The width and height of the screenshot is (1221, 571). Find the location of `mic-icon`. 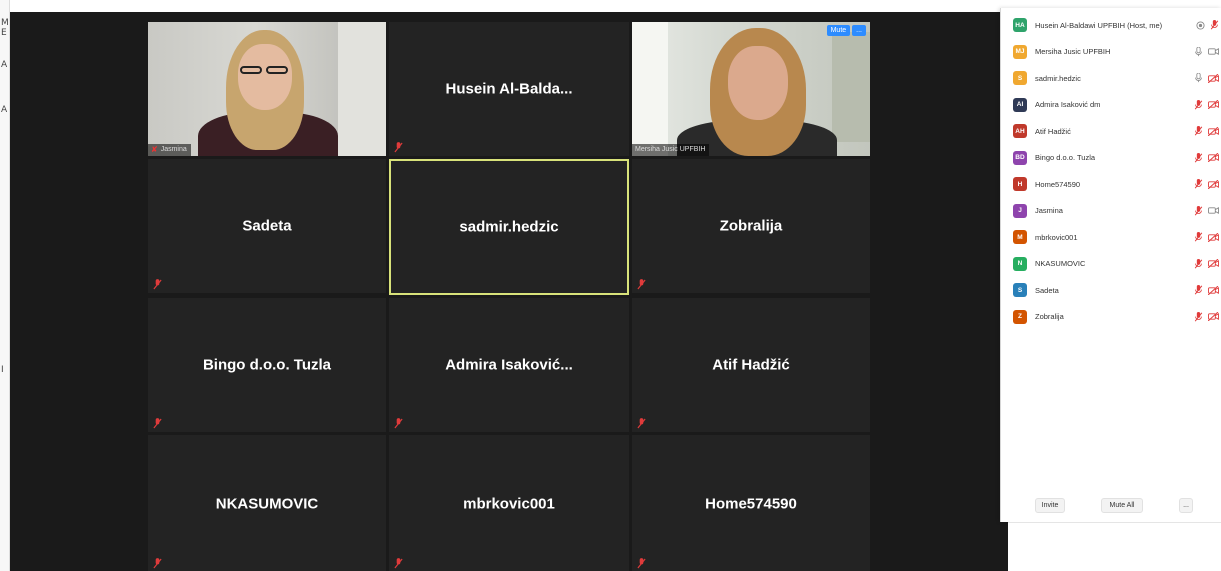

mic-icon is located at coordinates (1198, 51).